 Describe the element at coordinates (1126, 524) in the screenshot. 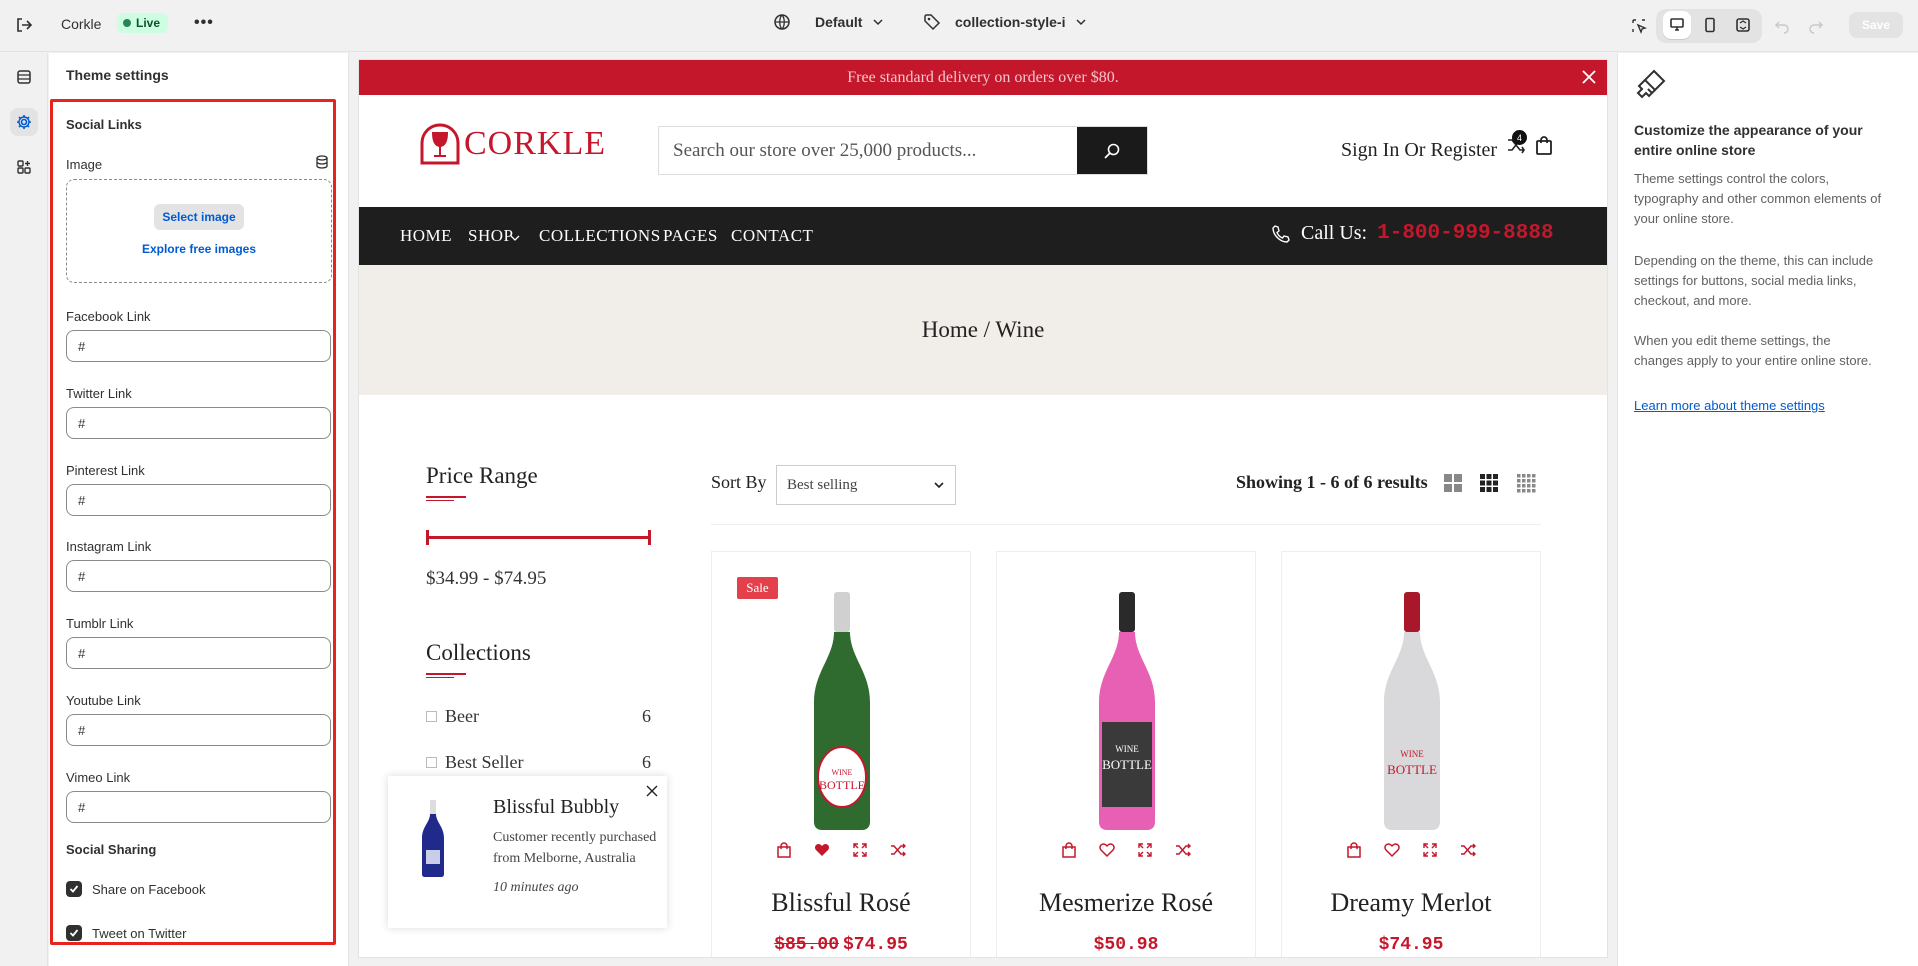

I see `toolbar-divider` at that location.